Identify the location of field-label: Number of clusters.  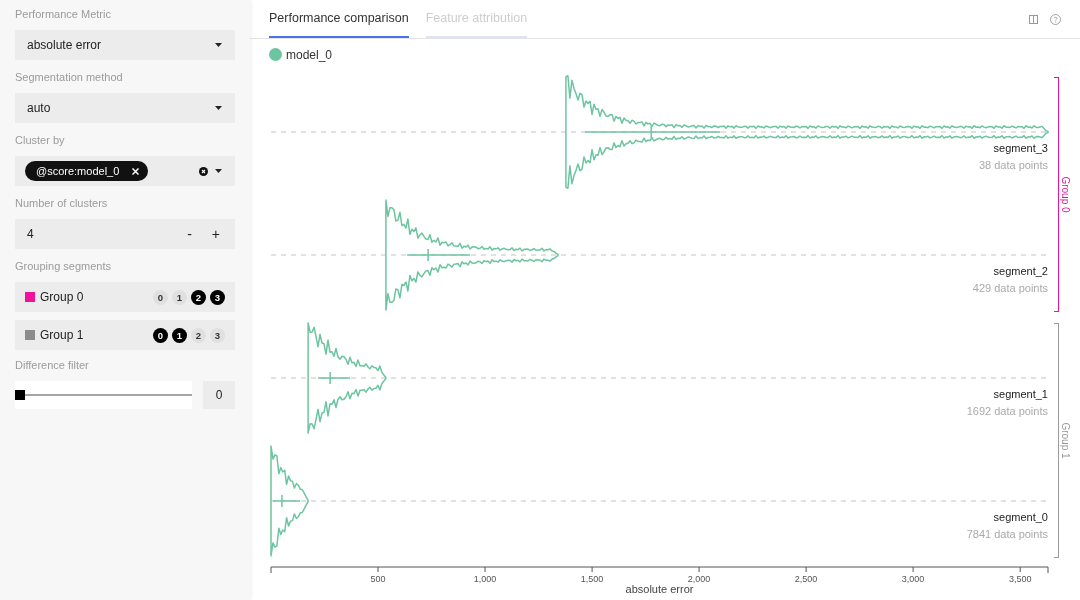
(61, 203).